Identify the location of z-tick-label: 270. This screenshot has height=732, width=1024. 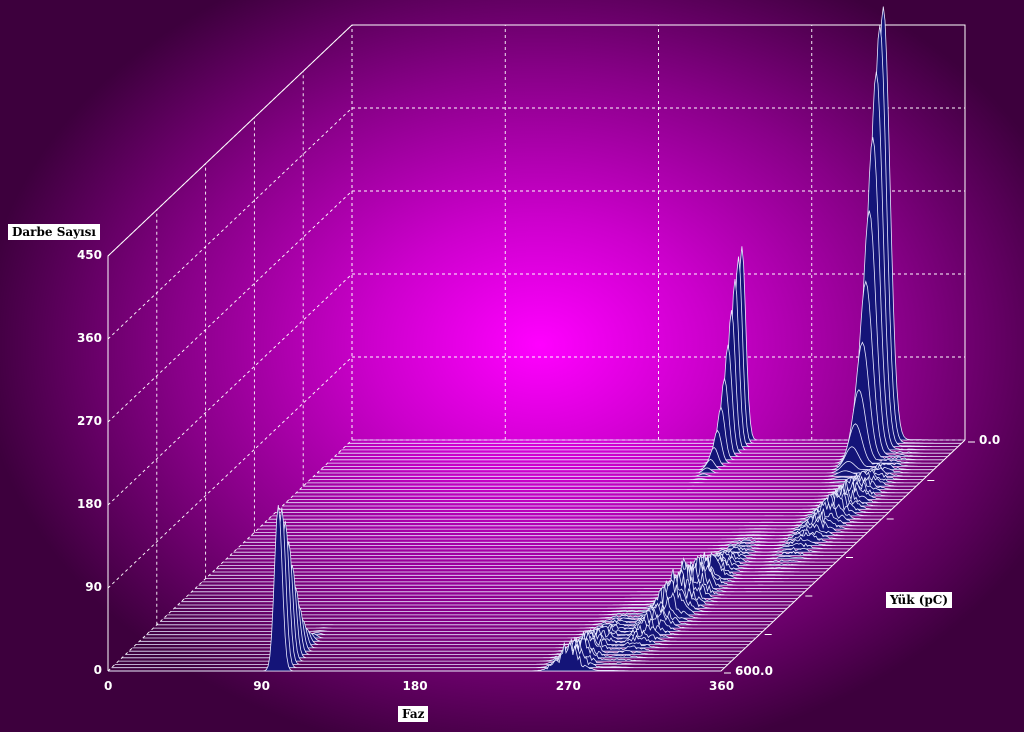
(89, 421).